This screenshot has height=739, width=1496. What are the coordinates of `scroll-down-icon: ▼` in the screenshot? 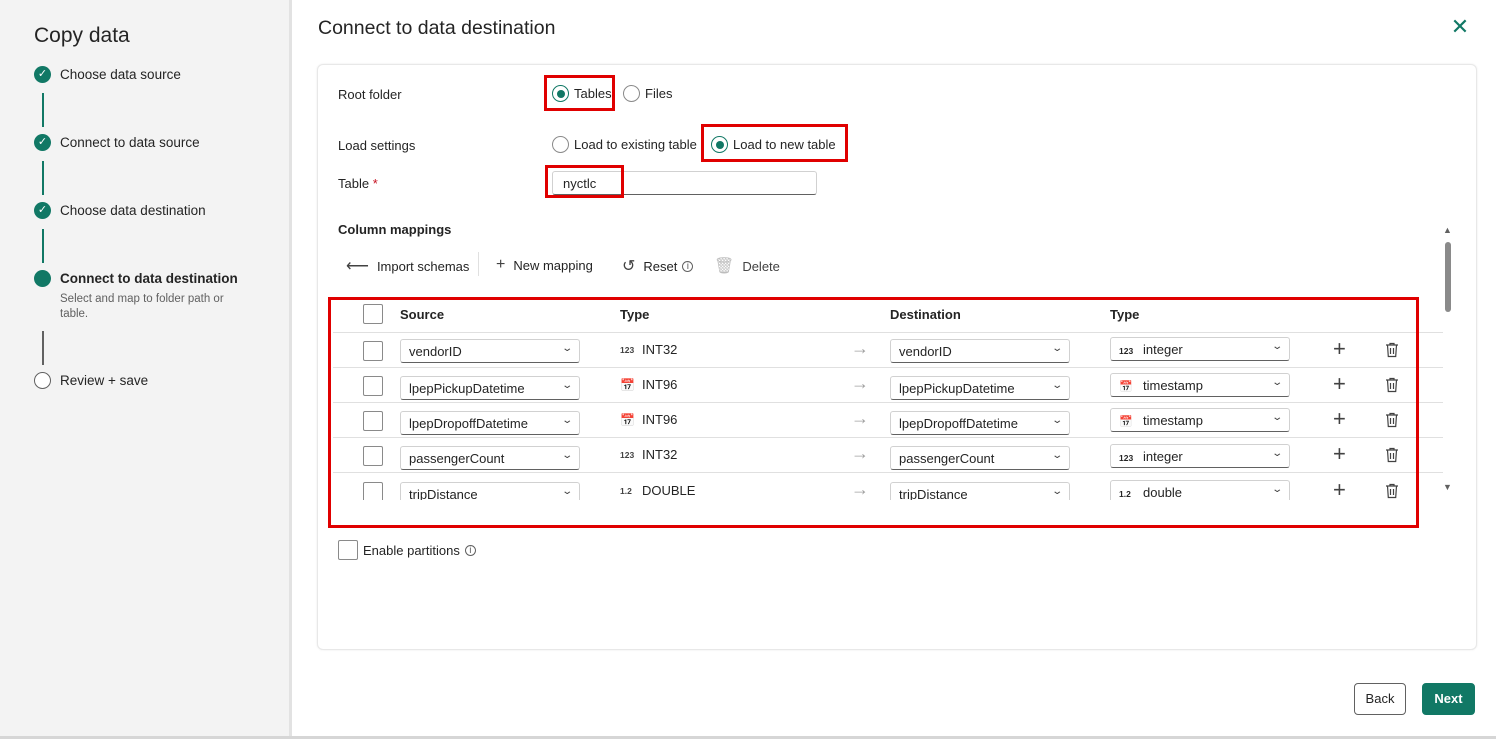 It's located at (1447, 487).